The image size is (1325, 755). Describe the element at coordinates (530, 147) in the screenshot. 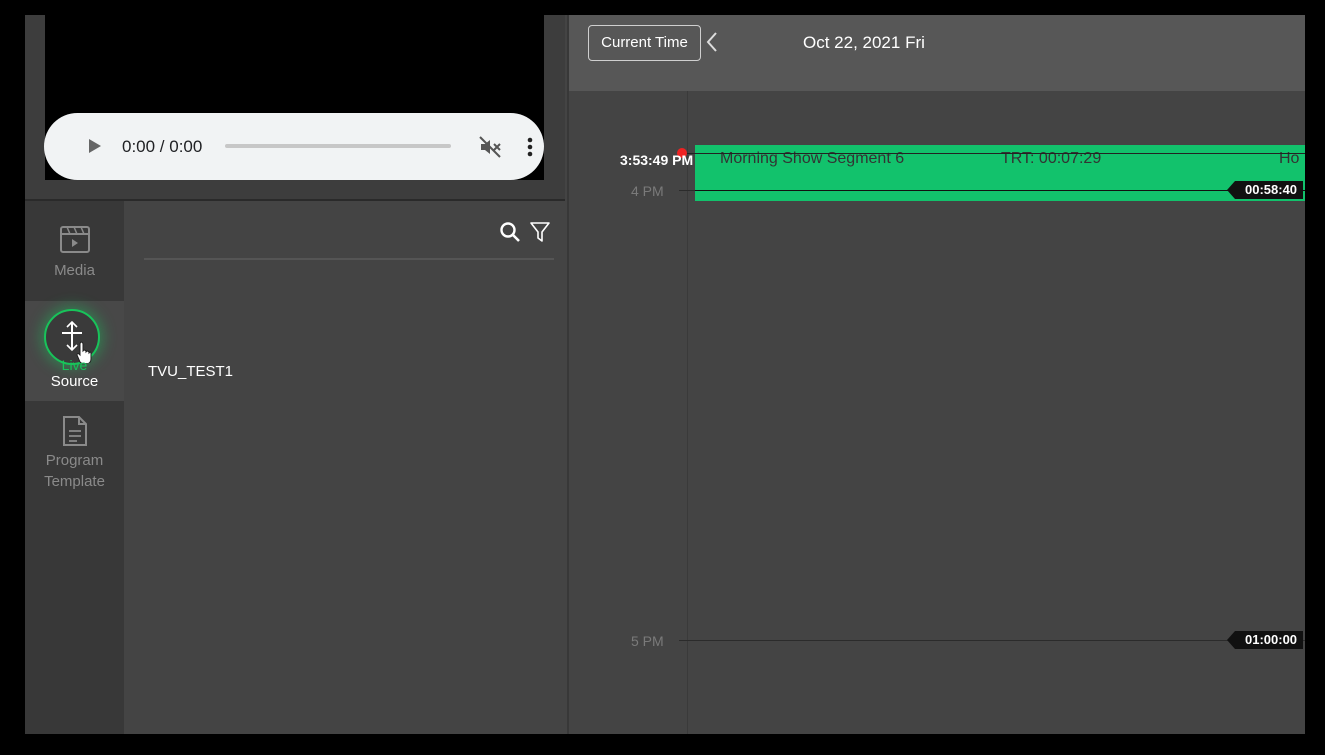

I see `more-options-icon` at that location.